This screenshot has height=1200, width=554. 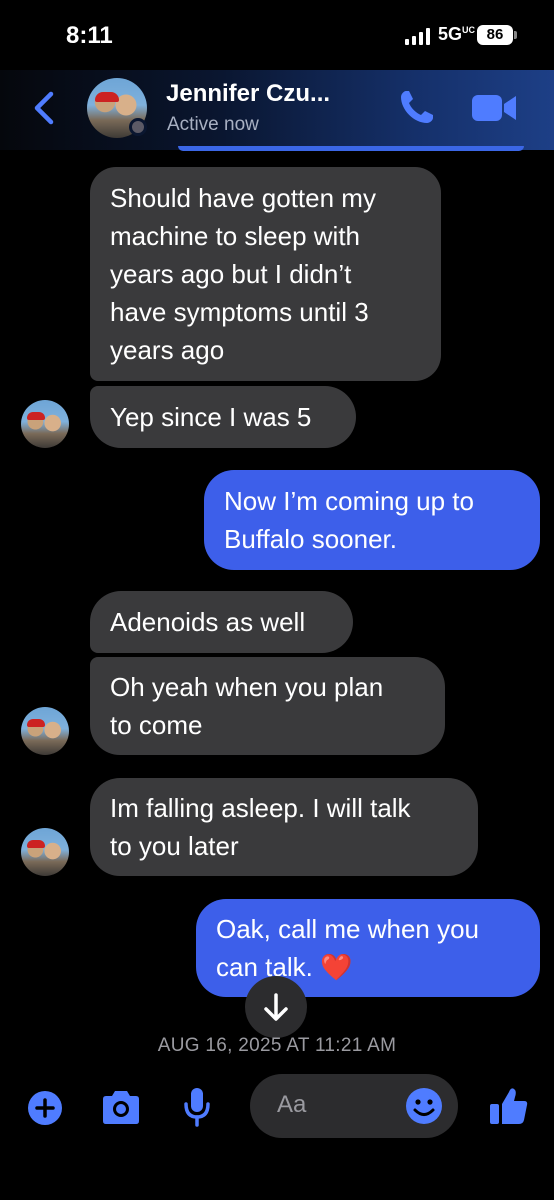 What do you see at coordinates (354, 1106) in the screenshot?
I see `message-input: Aa` at bounding box center [354, 1106].